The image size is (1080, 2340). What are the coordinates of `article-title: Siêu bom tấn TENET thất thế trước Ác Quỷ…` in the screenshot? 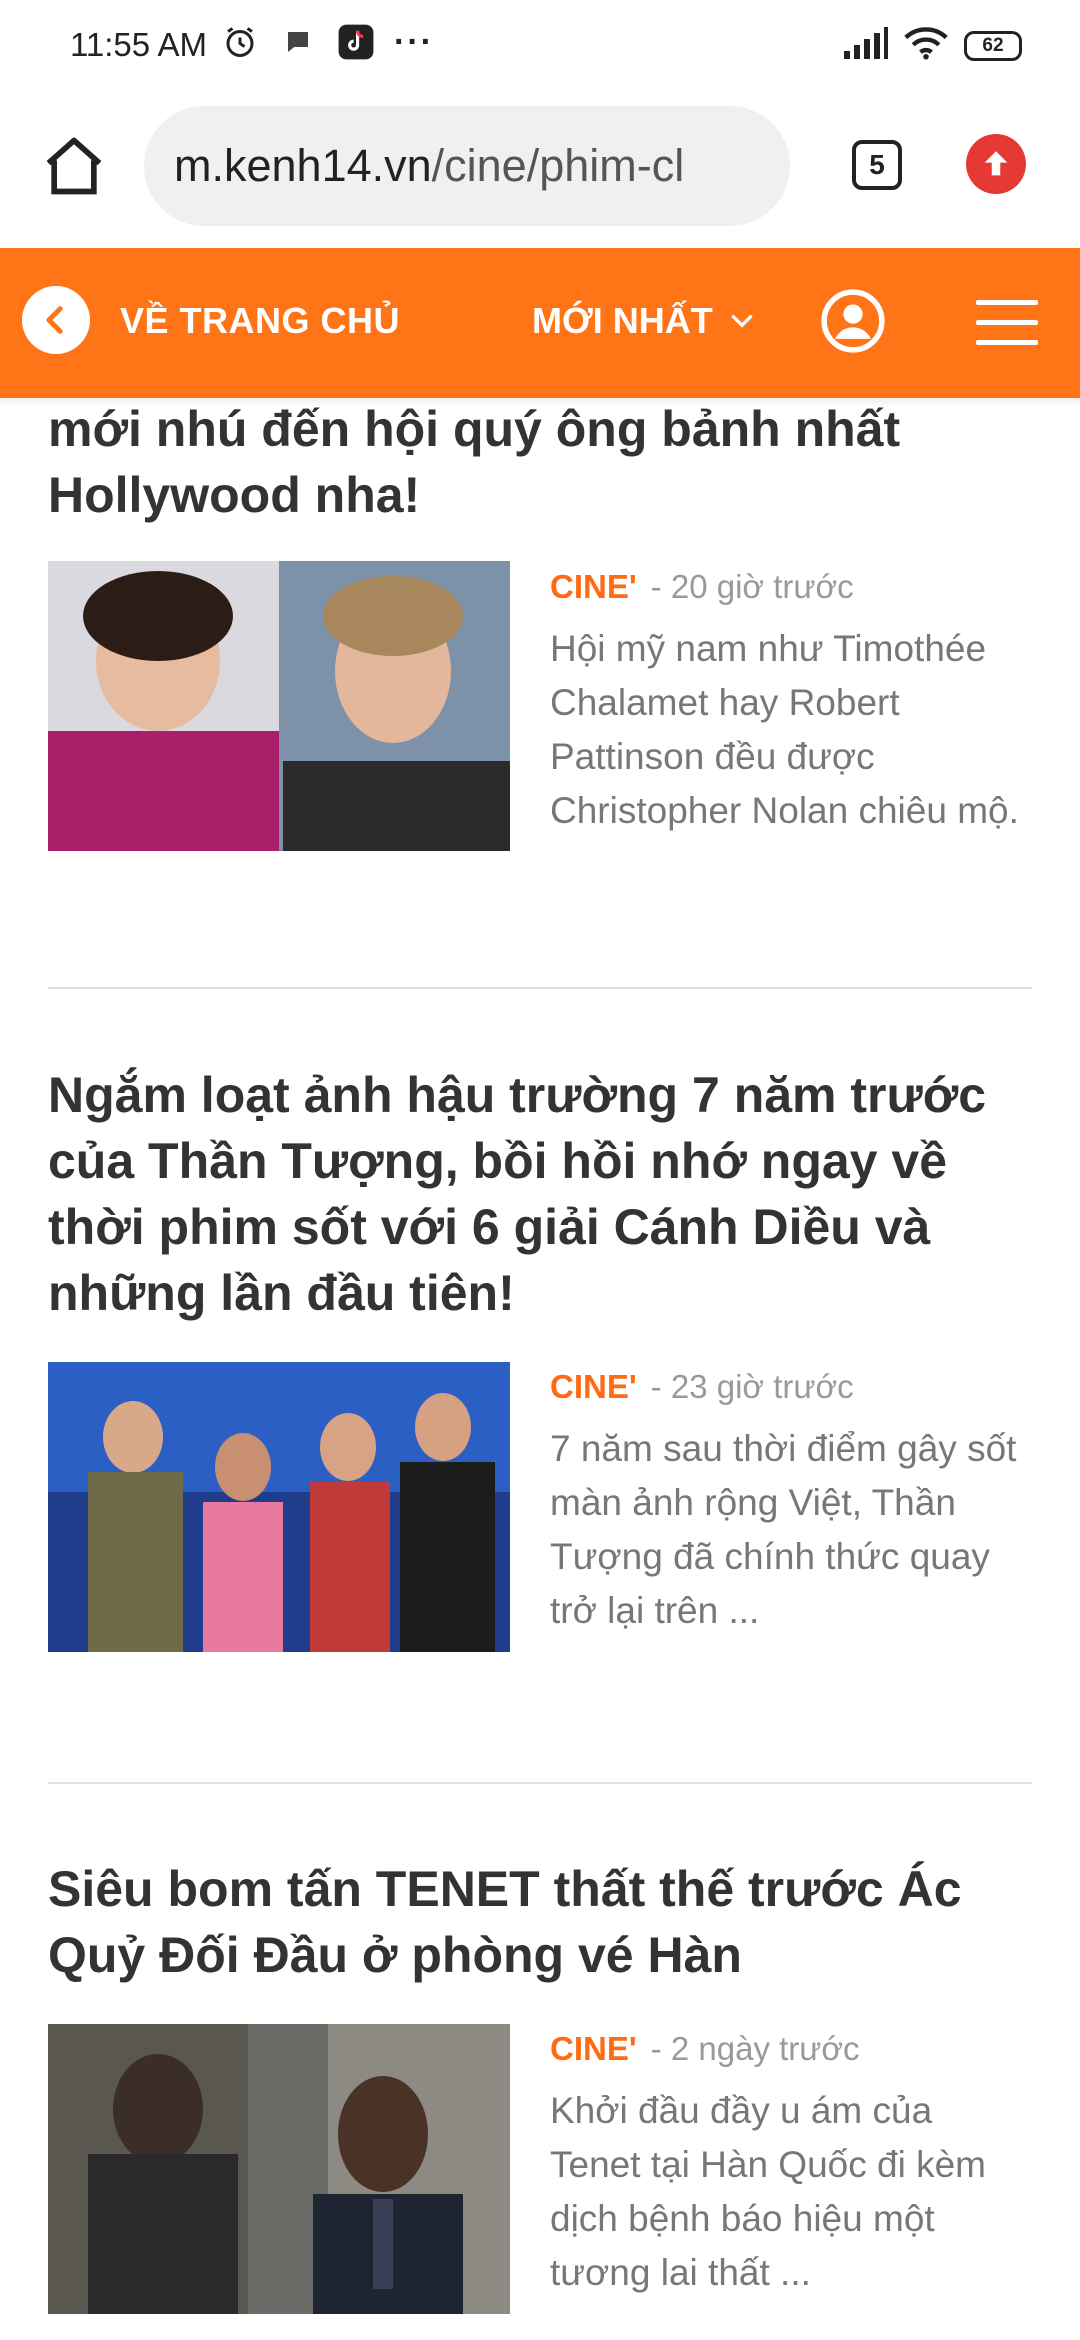 It's located at (538, 1922).